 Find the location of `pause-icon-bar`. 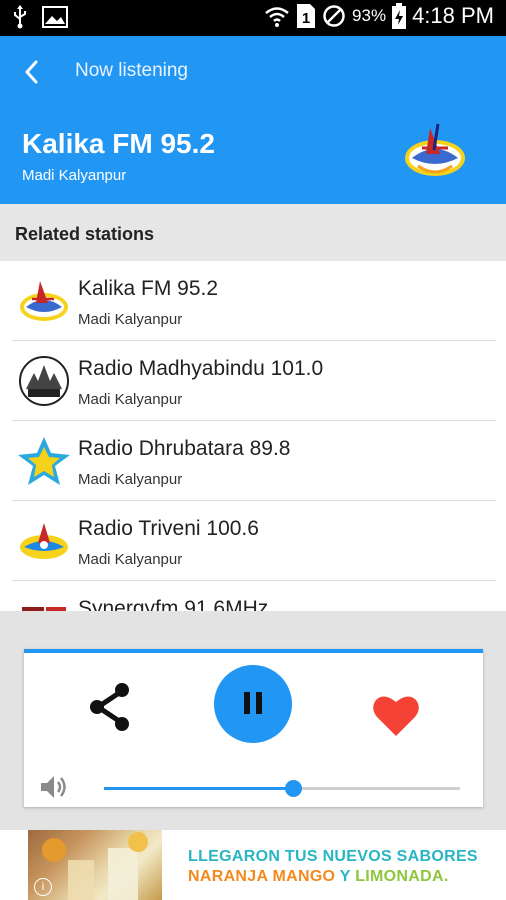

pause-icon-bar is located at coordinates (259, 703).